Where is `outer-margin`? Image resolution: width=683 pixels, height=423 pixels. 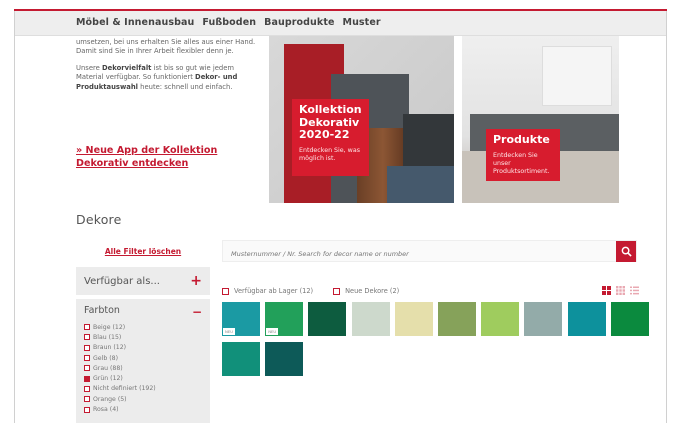 outer-margin is located at coordinates (7, 211).